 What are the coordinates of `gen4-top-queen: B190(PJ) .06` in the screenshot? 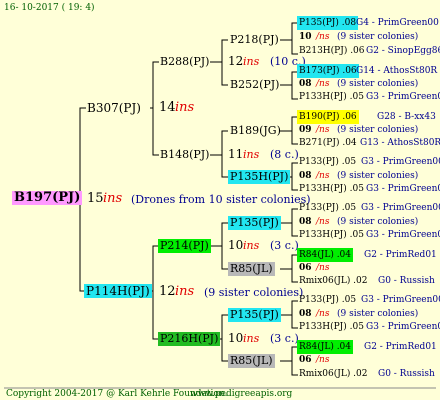 It's located at (328, 117).